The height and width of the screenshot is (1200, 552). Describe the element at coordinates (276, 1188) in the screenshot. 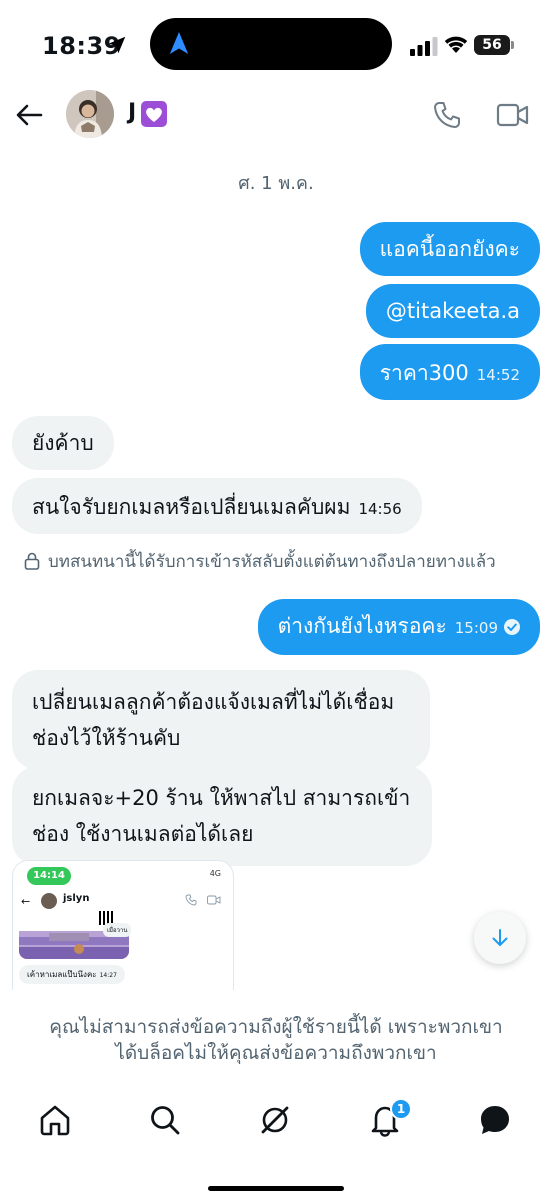

I see `home-indicator` at that location.